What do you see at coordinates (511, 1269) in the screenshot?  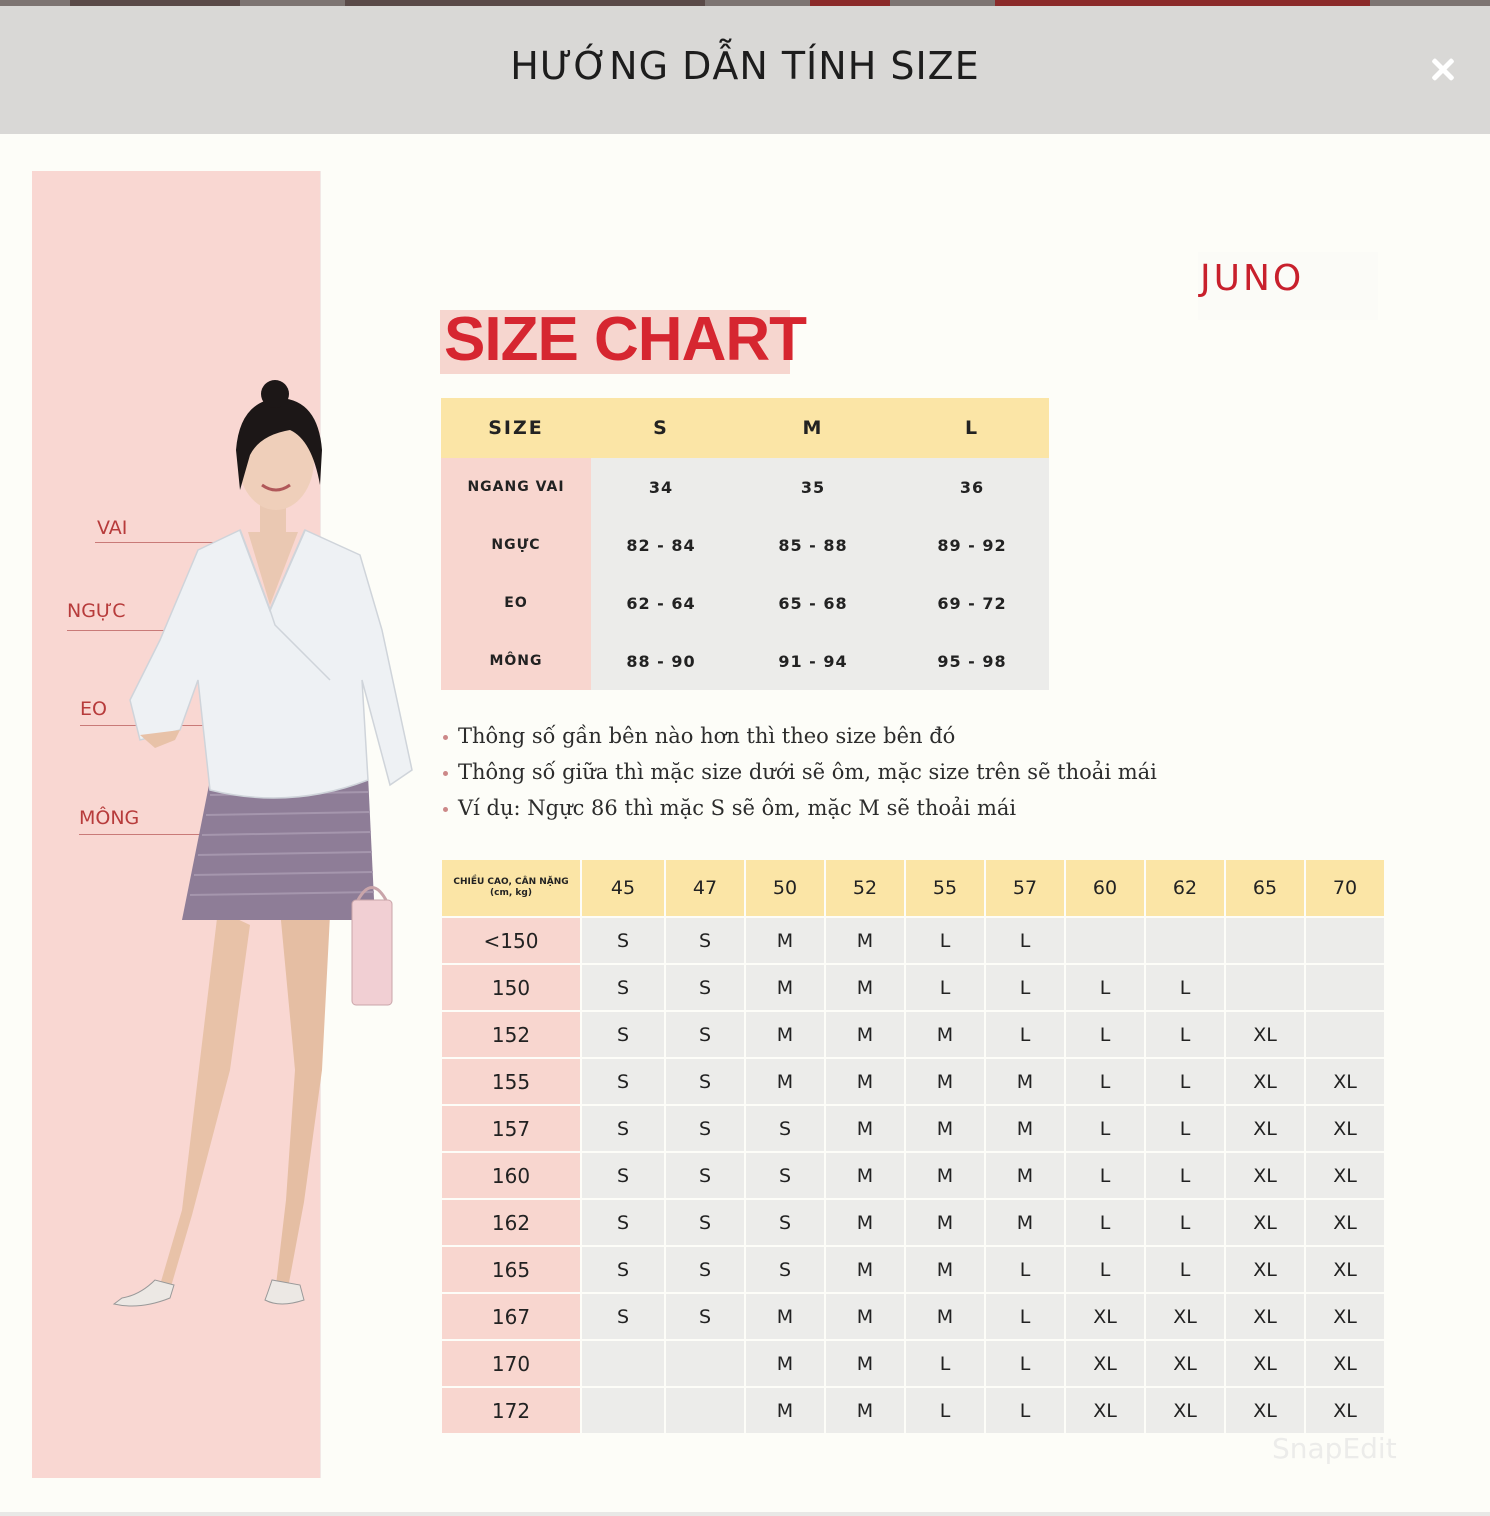 I see `height-label: 165` at bounding box center [511, 1269].